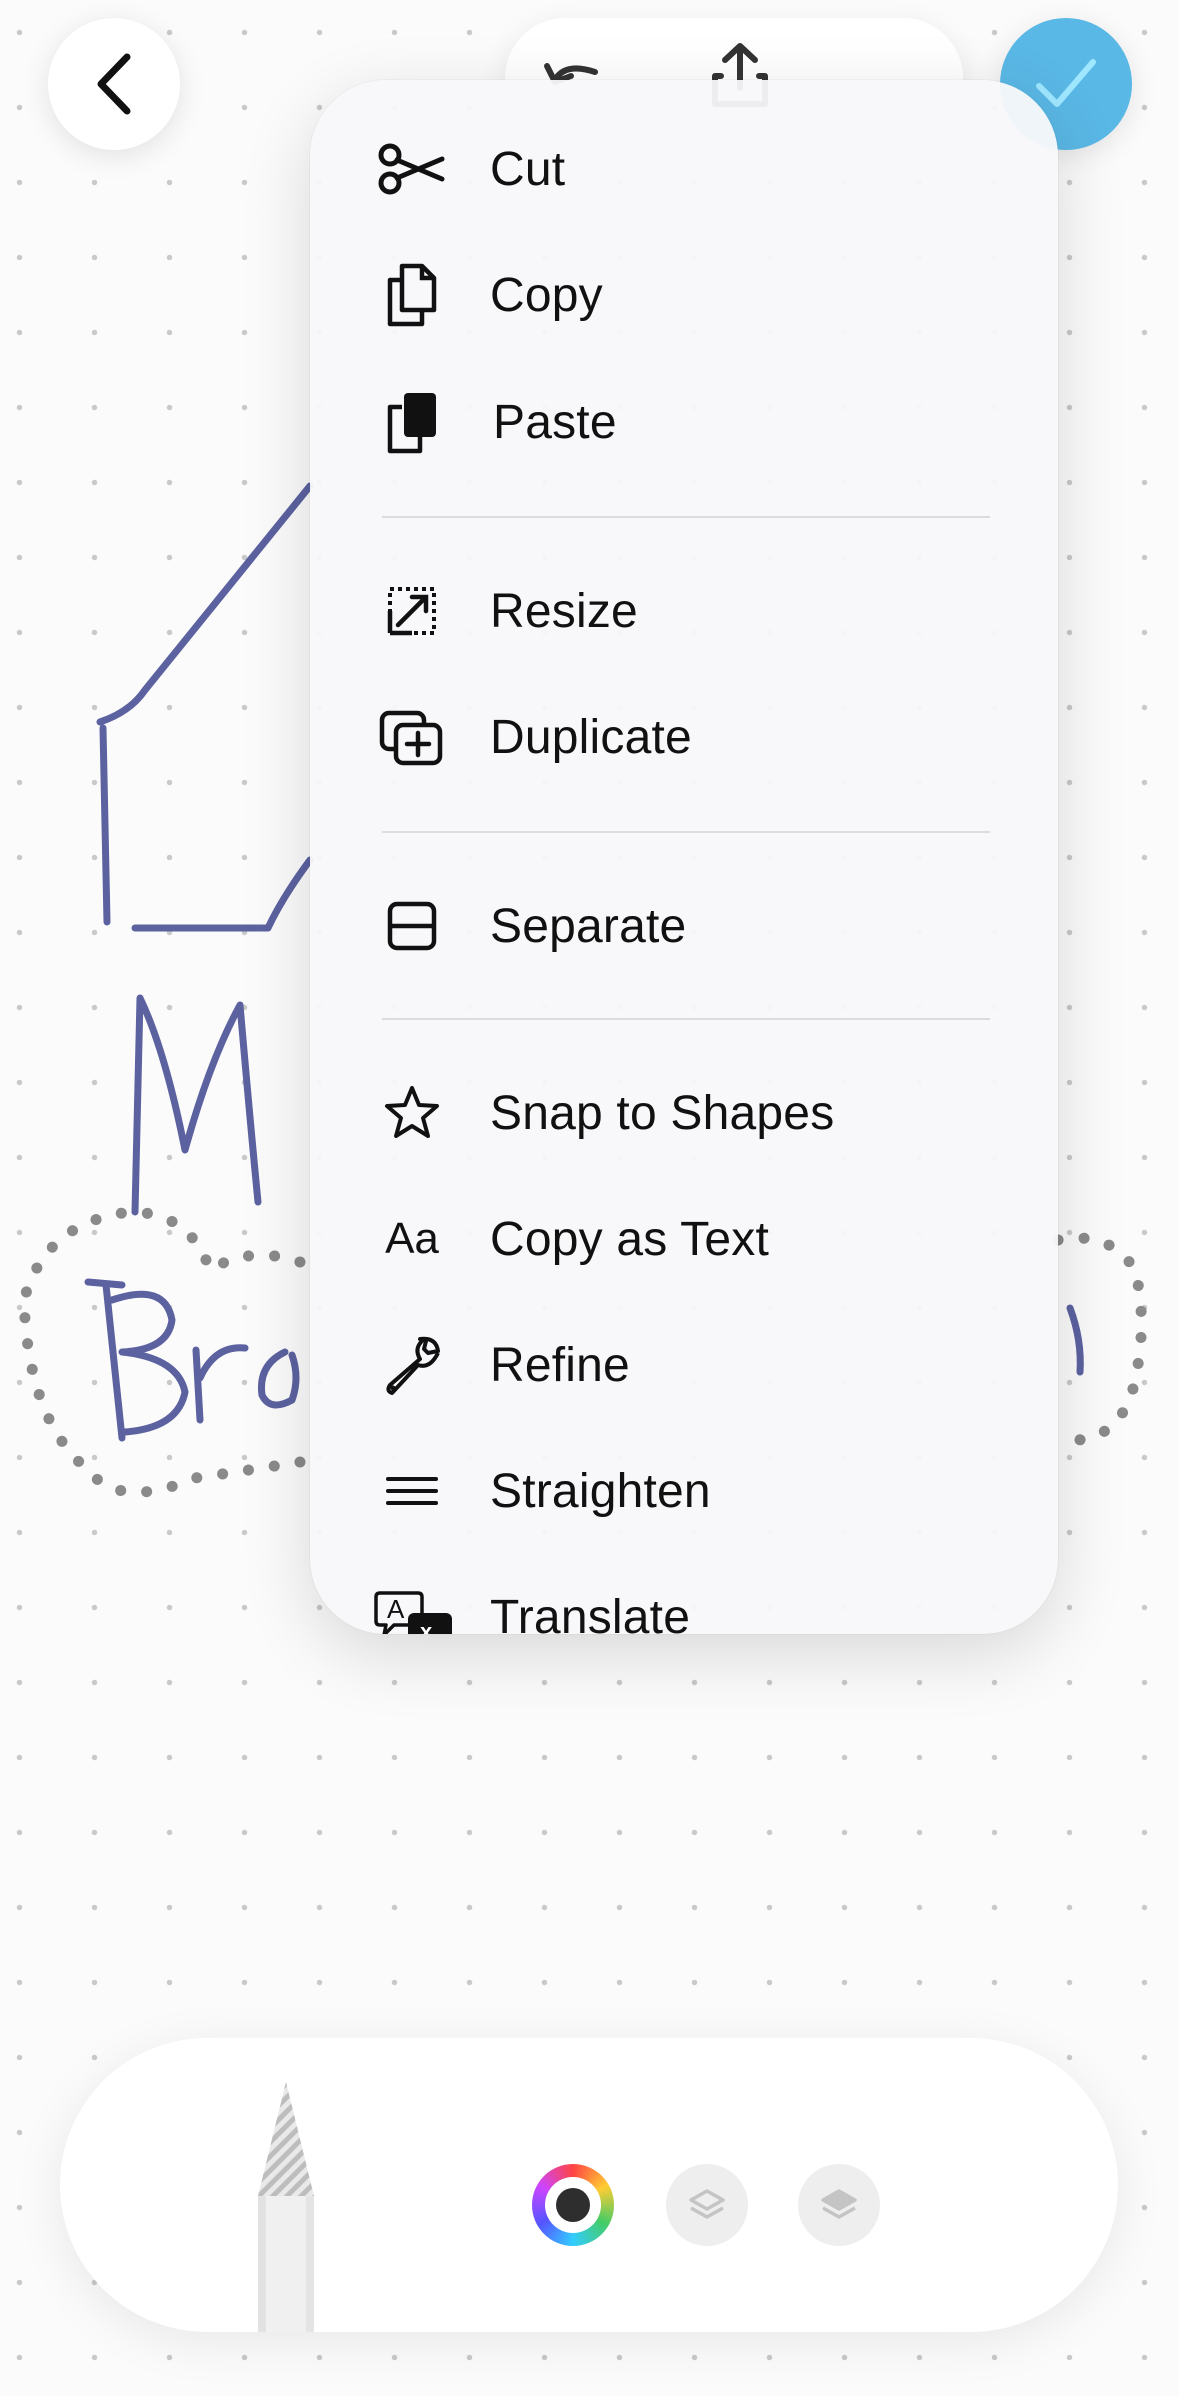  Describe the element at coordinates (220, 1384) in the screenshot. I see `letter-r-stroke` at that location.